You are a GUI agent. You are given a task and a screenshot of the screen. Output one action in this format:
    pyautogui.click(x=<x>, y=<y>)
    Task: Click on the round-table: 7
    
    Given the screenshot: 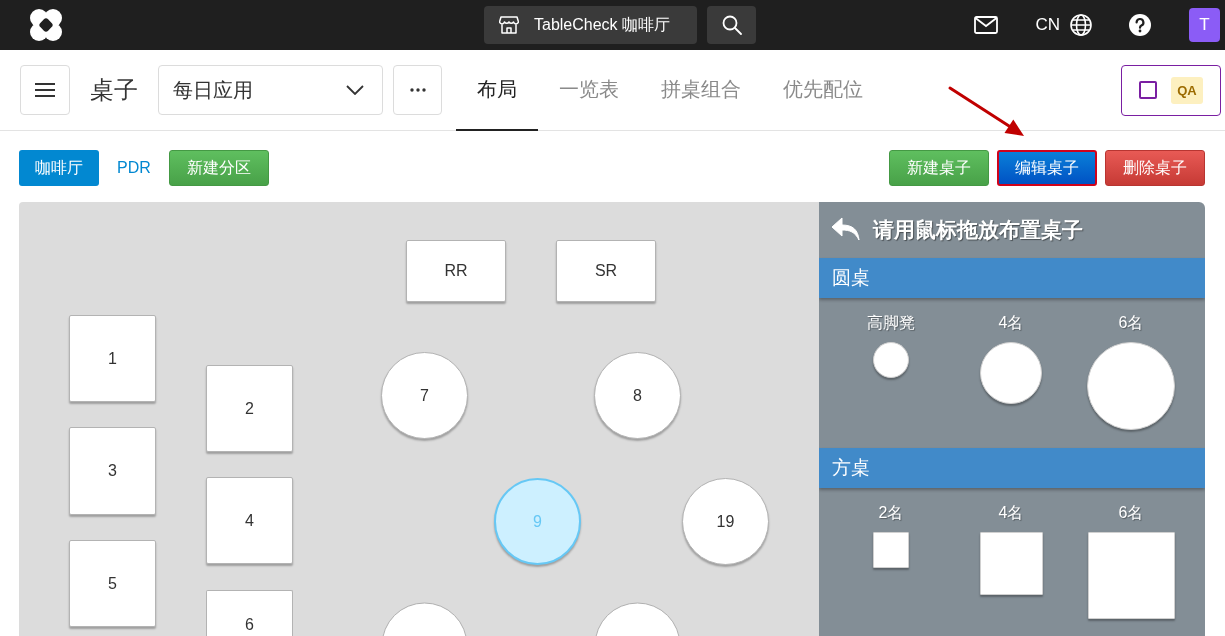 What is the action you would take?
    pyautogui.click(x=424, y=395)
    